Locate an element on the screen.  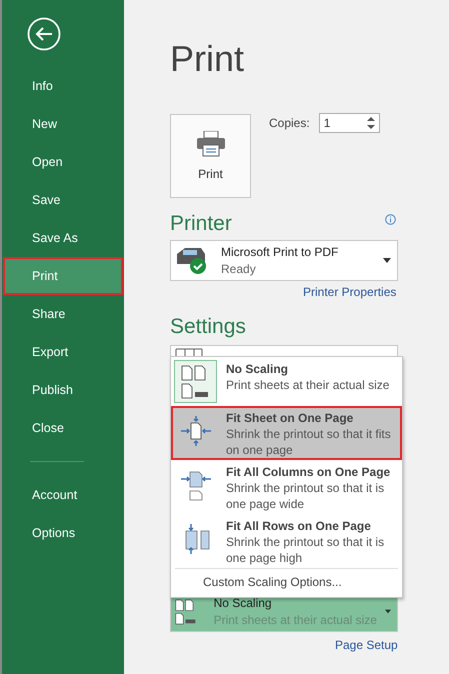
settings-heading: Settings is located at coordinates (208, 327).